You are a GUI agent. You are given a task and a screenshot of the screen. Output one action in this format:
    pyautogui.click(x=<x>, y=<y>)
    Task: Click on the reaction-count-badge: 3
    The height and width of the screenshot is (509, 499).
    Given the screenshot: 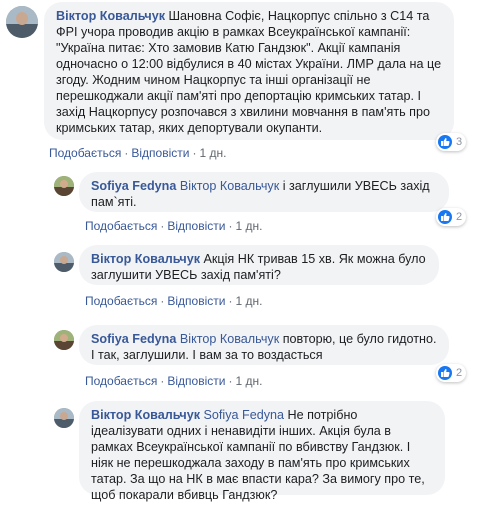 What is the action you would take?
    pyautogui.click(x=451, y=142)
    